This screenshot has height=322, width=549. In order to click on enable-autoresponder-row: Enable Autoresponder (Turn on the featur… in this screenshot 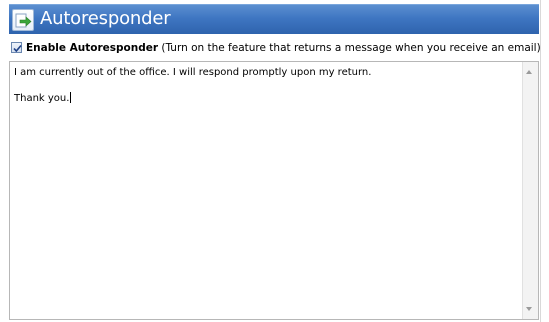, I will do `click(276, 48)`.